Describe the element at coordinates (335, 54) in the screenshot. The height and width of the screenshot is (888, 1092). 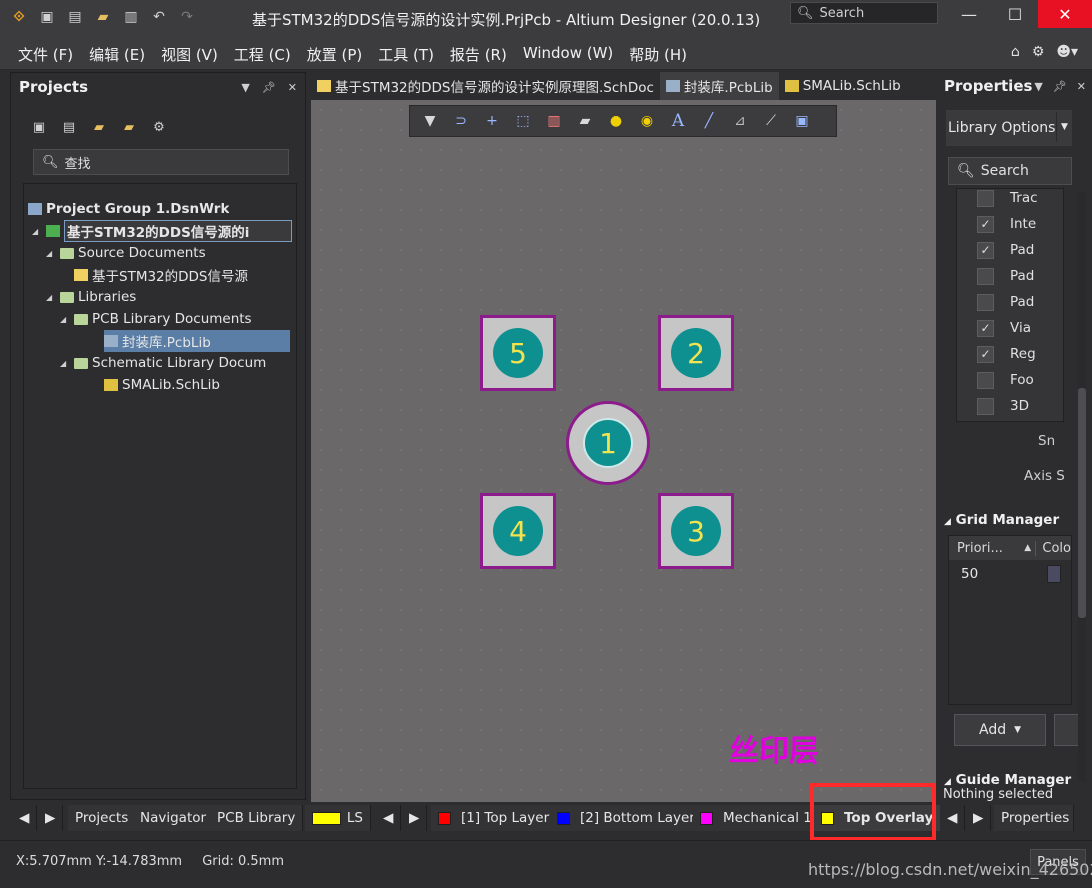
I see `menu-place: 放置 (P)` at that location.